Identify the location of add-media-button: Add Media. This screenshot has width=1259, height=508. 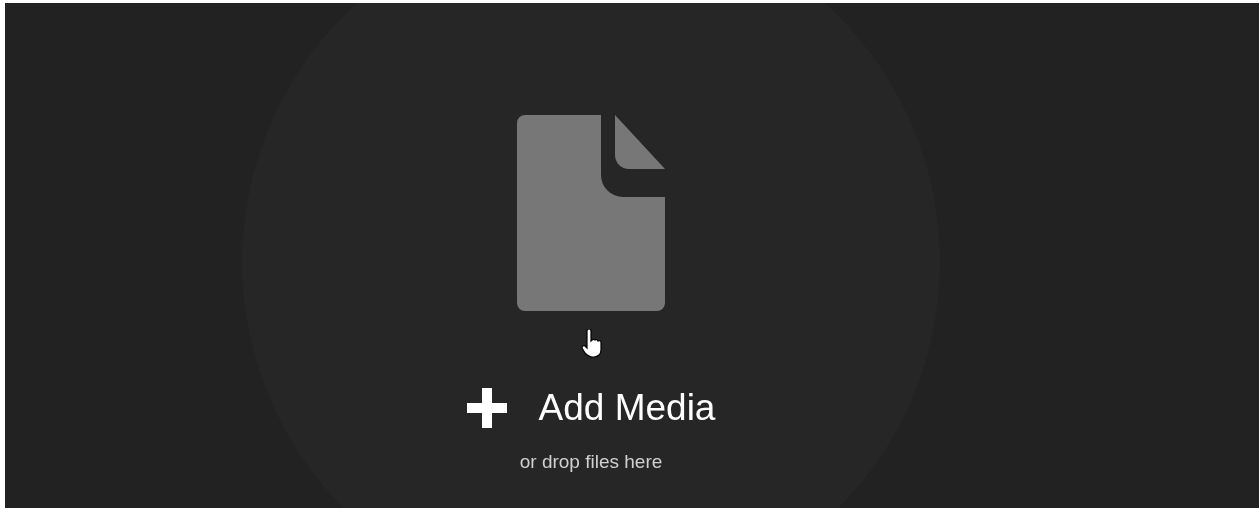
(591, 408).